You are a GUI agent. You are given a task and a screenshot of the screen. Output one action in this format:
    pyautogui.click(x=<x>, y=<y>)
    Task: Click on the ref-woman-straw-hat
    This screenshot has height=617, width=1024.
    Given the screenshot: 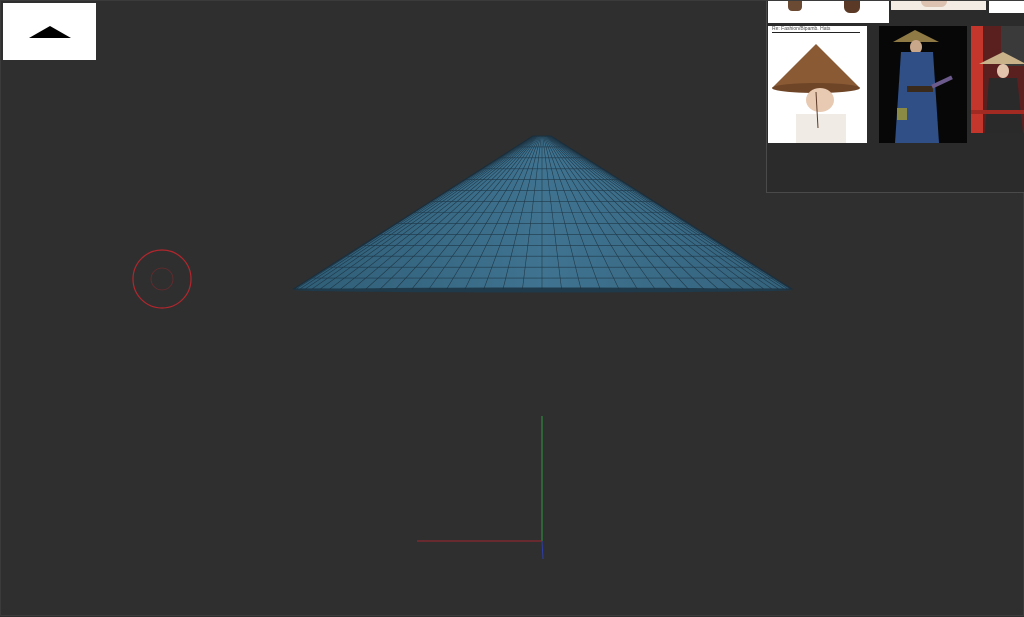 What is the action you would take?
    pyautogui.click(x=997, y=79)
    